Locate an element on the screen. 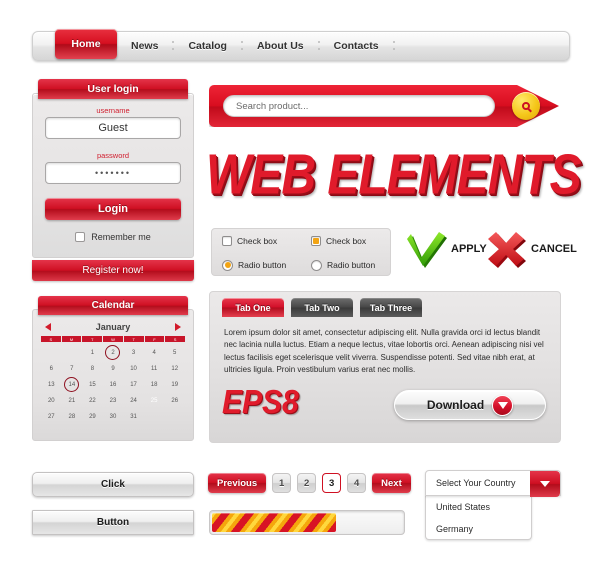  calendar-day: 6 is located at coordinates (51, 368).